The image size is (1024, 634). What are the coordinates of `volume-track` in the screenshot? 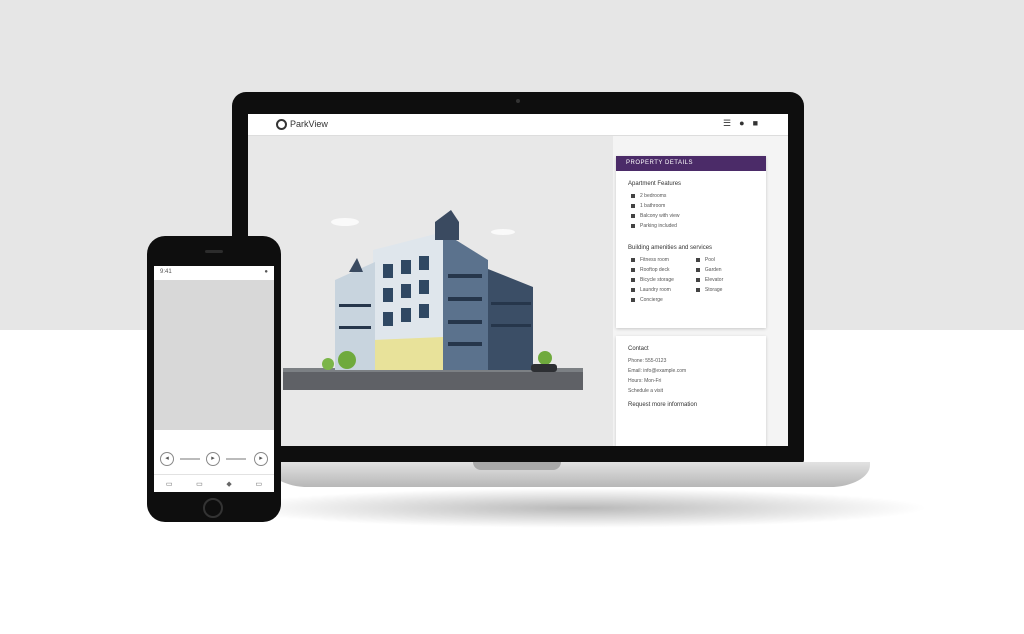 It's located at (236, 459).